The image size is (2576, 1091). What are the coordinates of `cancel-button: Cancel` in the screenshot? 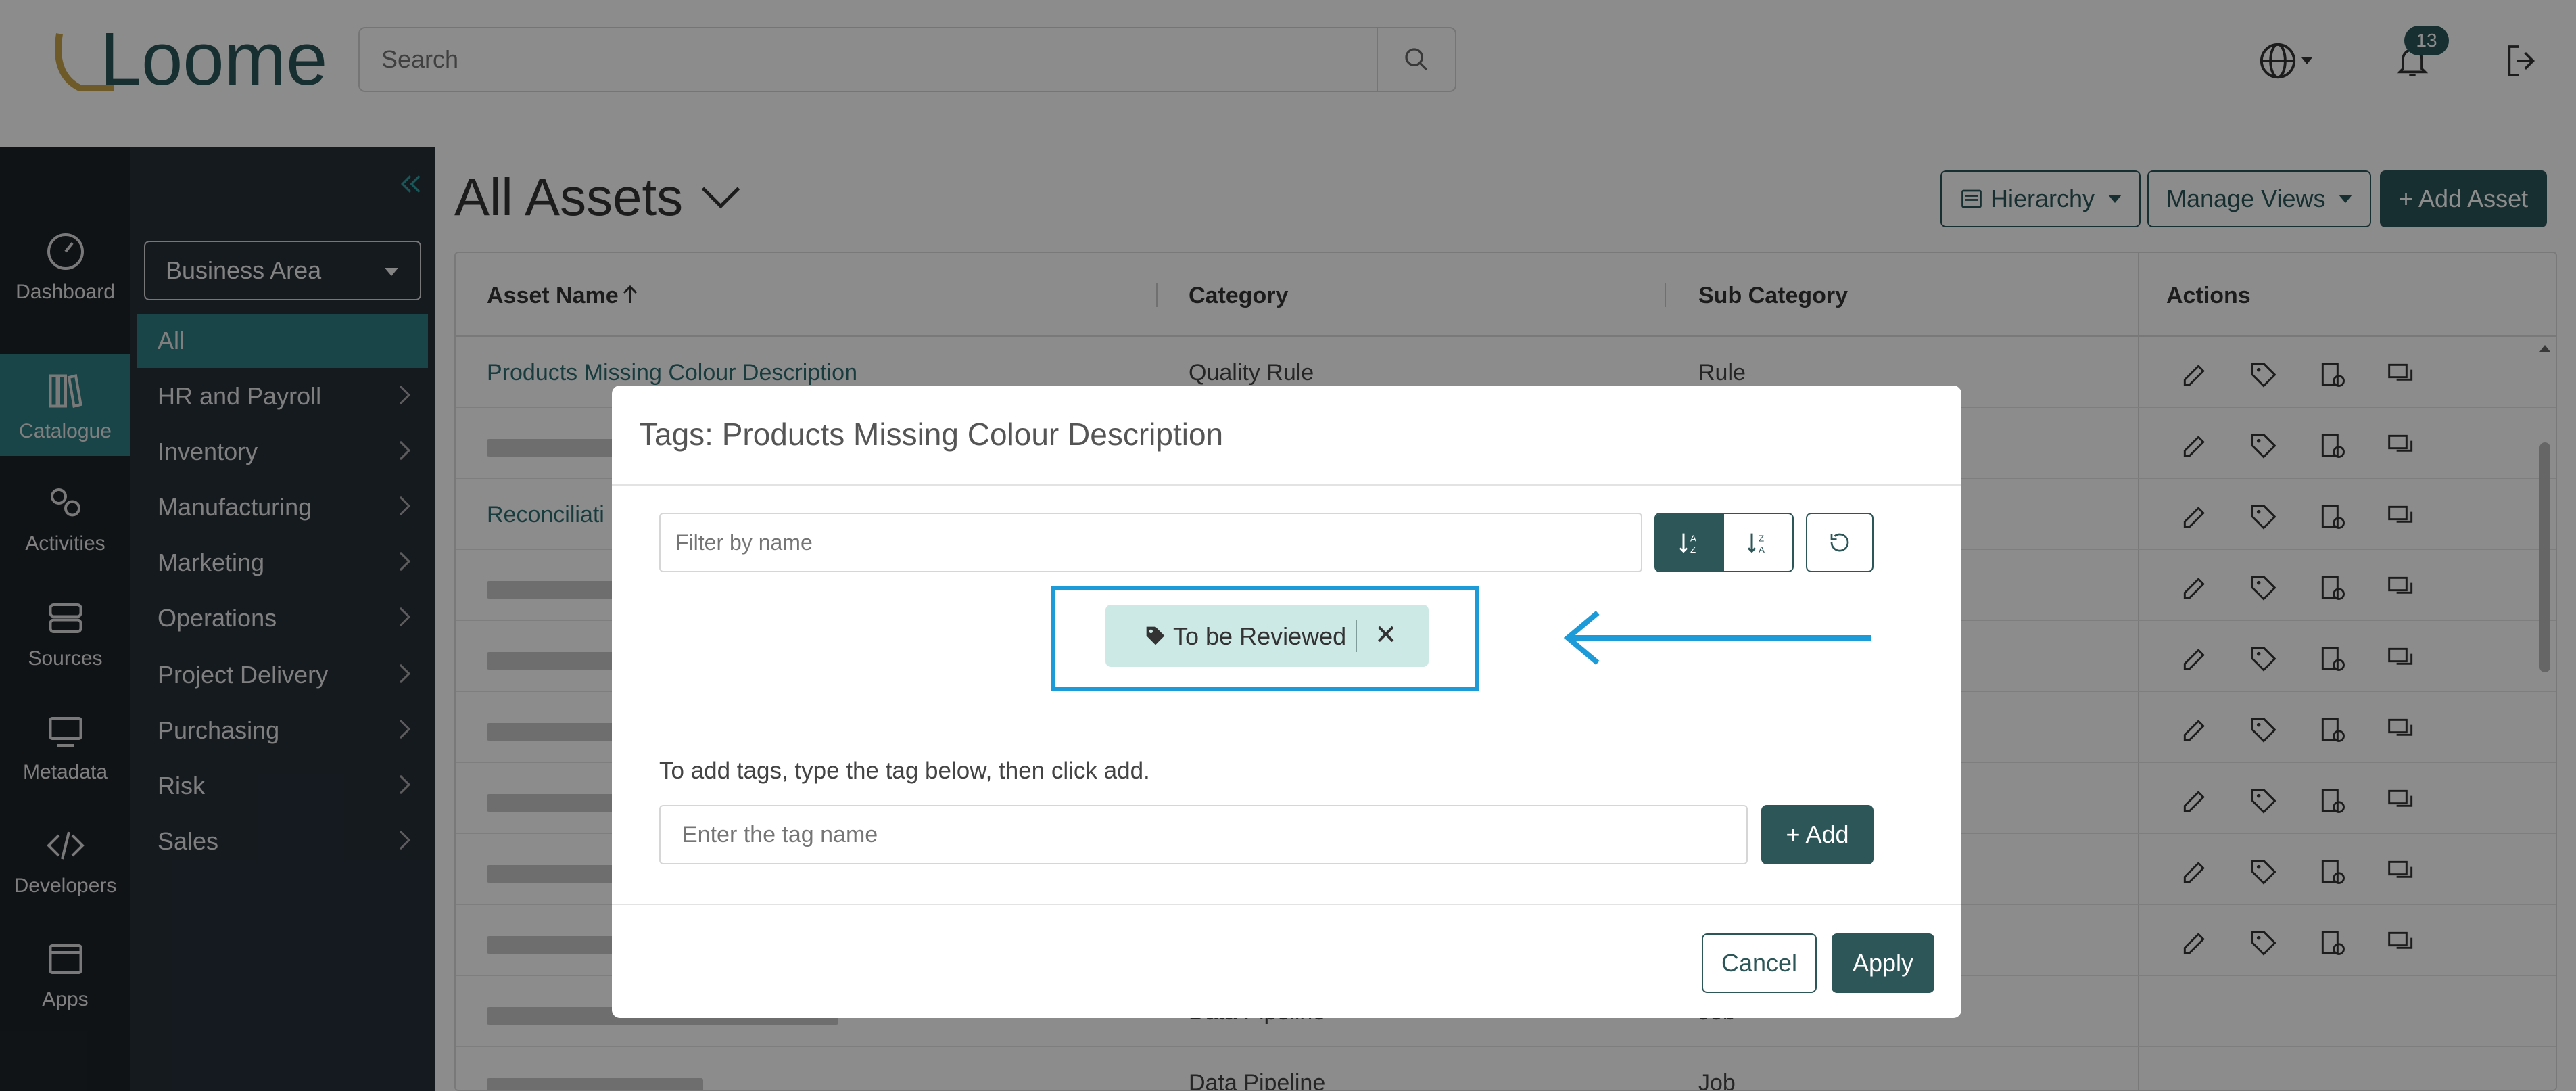 It's located at (1759, 963).